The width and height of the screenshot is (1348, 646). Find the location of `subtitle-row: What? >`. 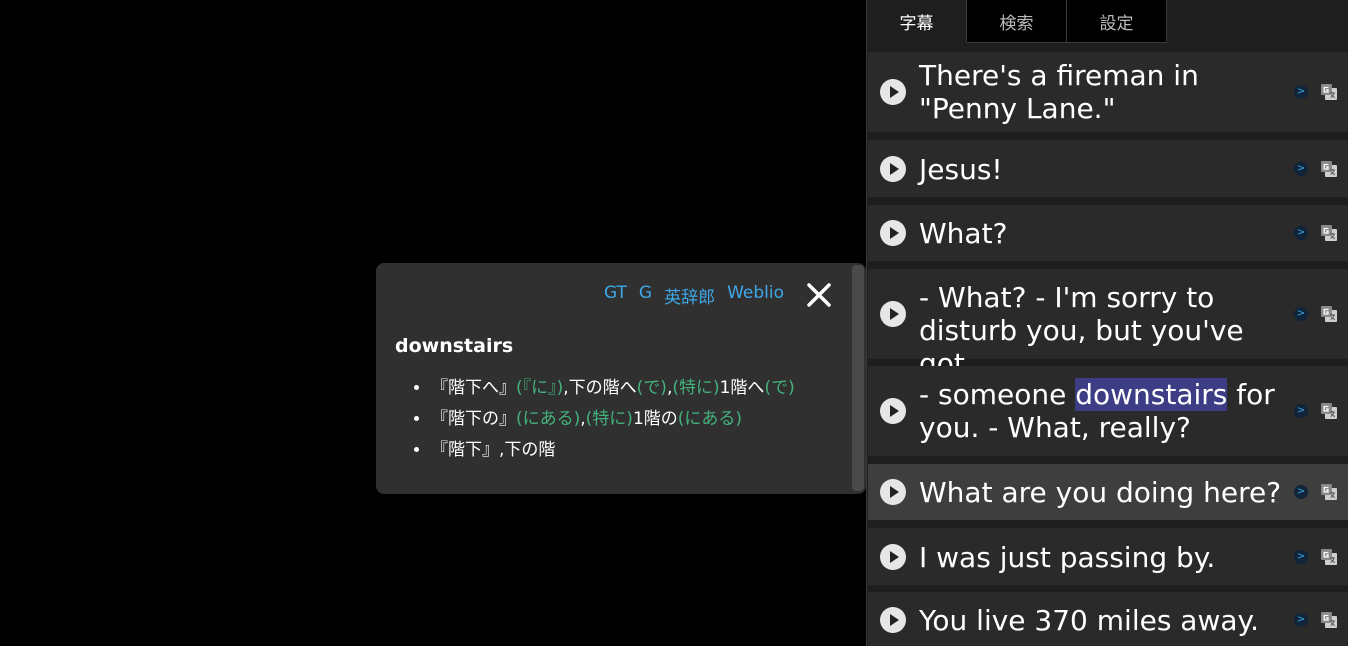

subtitle-row: What? > is located at coordinates (1108, 233).